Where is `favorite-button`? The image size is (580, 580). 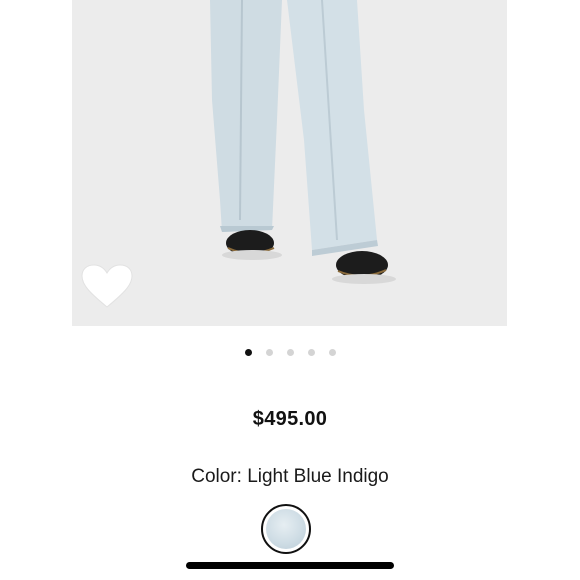 favorite-button is located at coordinates (107, 286).